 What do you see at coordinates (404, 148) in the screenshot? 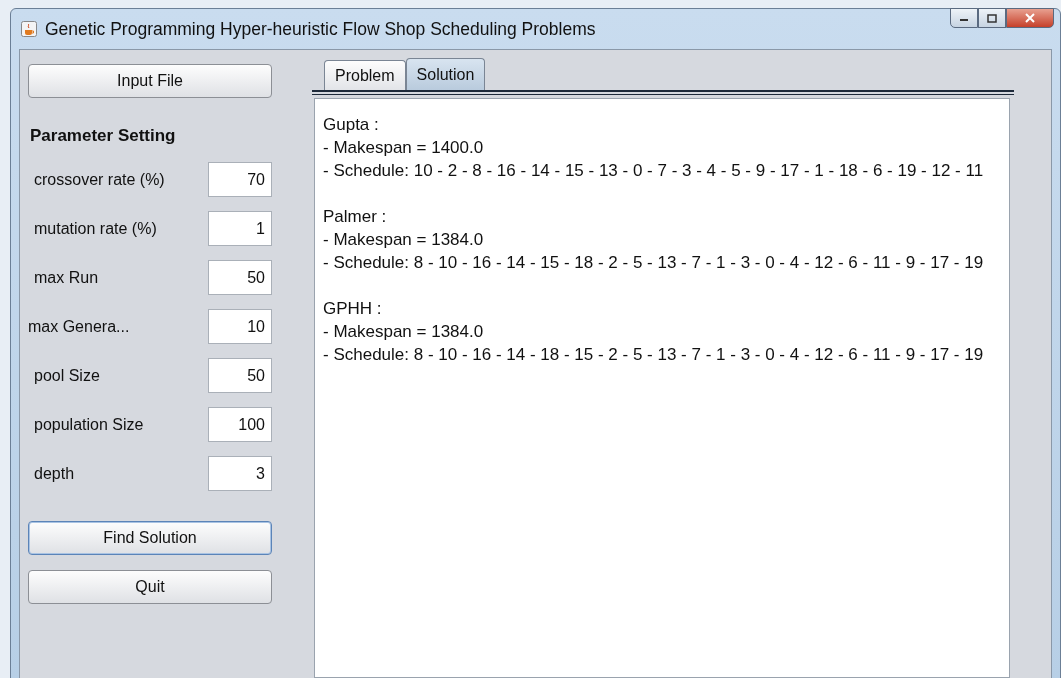
I see `result-line: - Makespan = 1400.0` at bounding box center [404, 148].